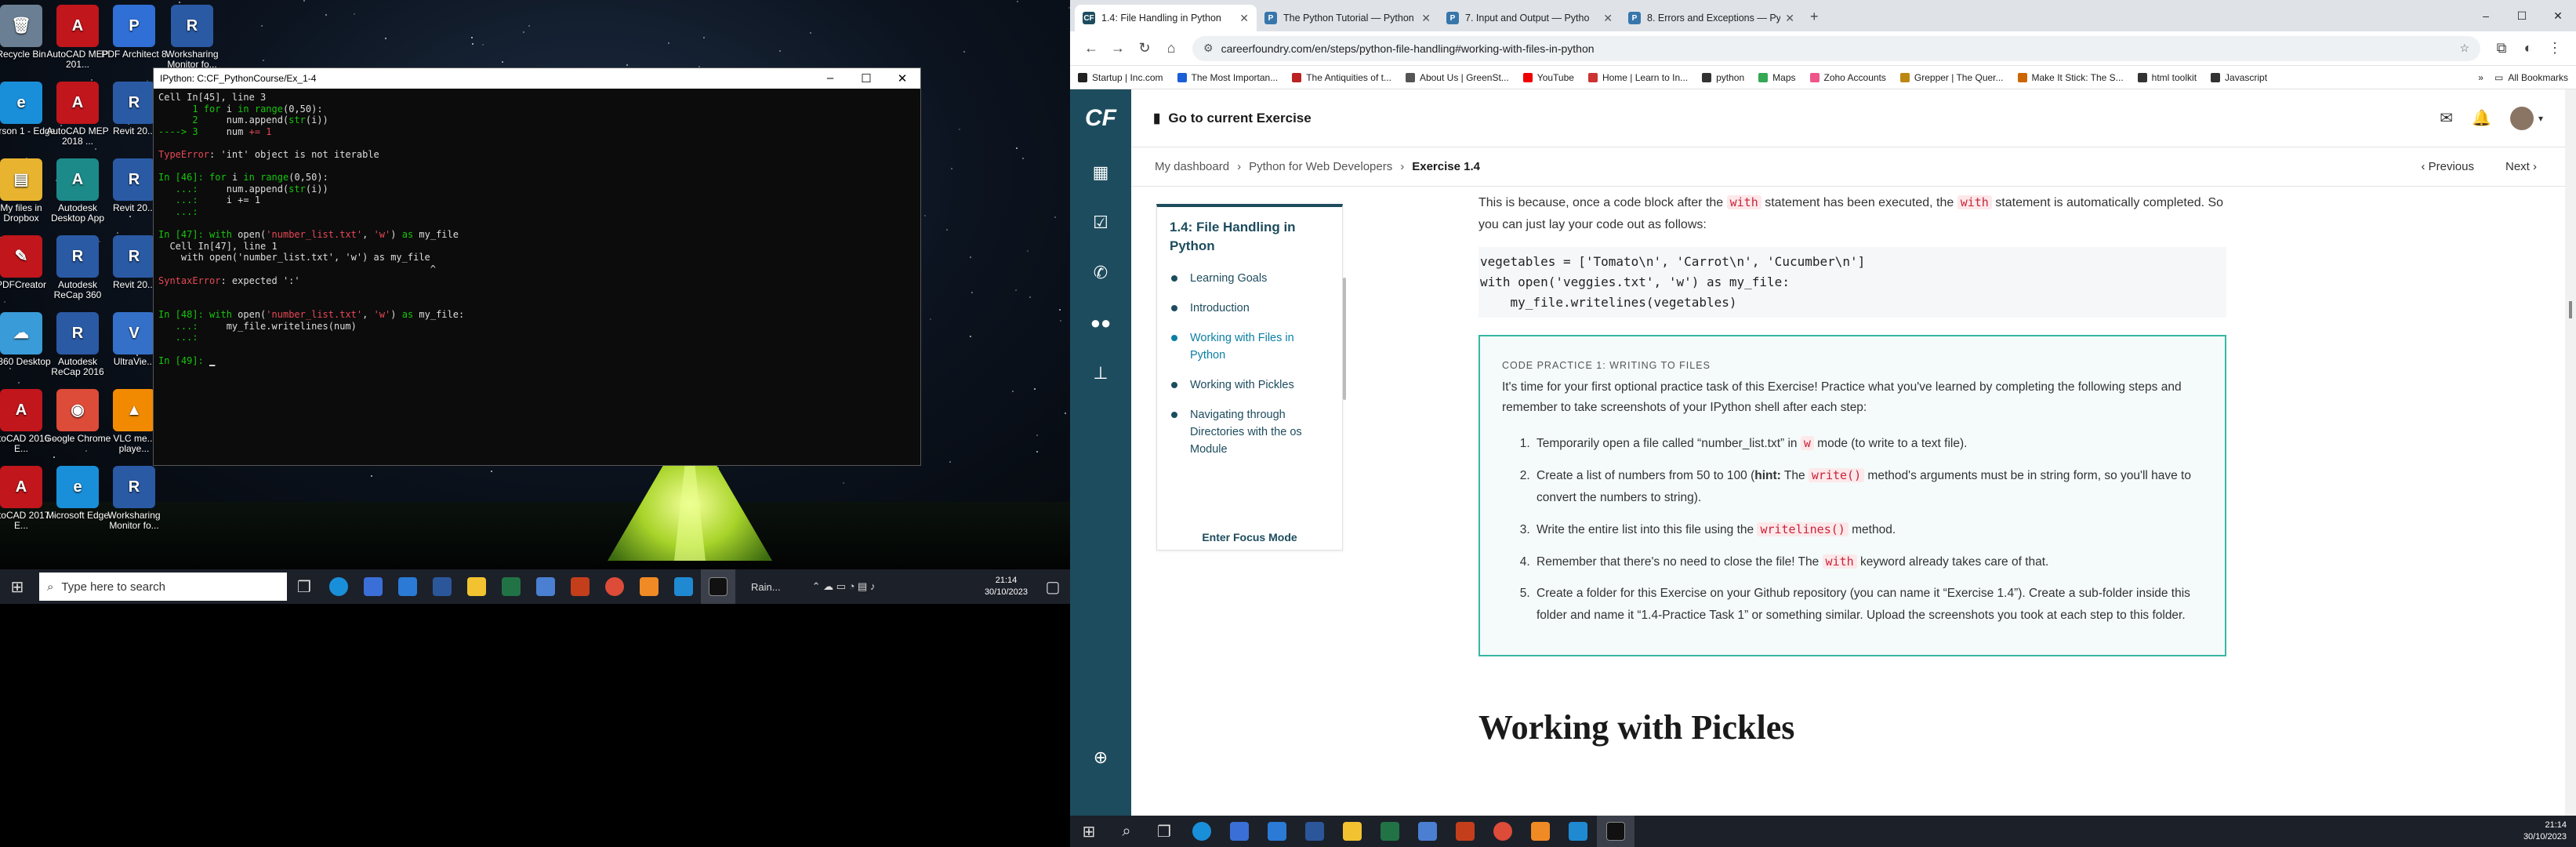 The image size is (2576, 847). I want to click on bookmark-item: YouTube, so click(1548, 77).